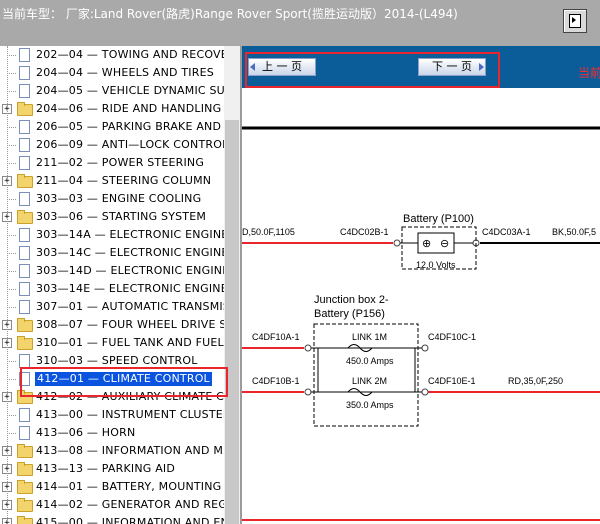 The image size is (600, 524). I want to click on tree-item-label: 211—02 — POWER STEERING, so click(120, 162).